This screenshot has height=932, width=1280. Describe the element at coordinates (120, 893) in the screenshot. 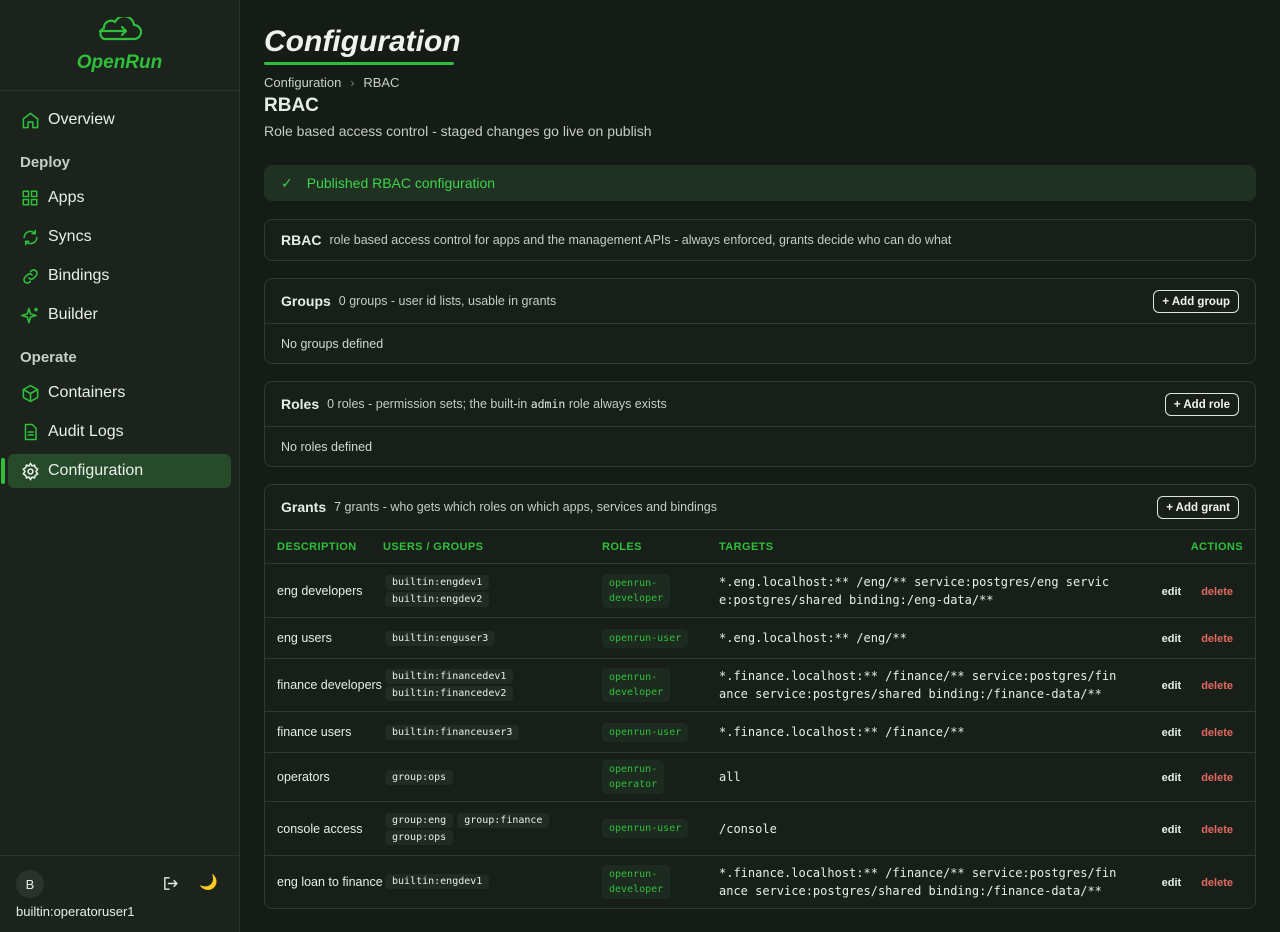

I see `sidebar-footer: B 🌙 builtin:operatoruser1` at that location.